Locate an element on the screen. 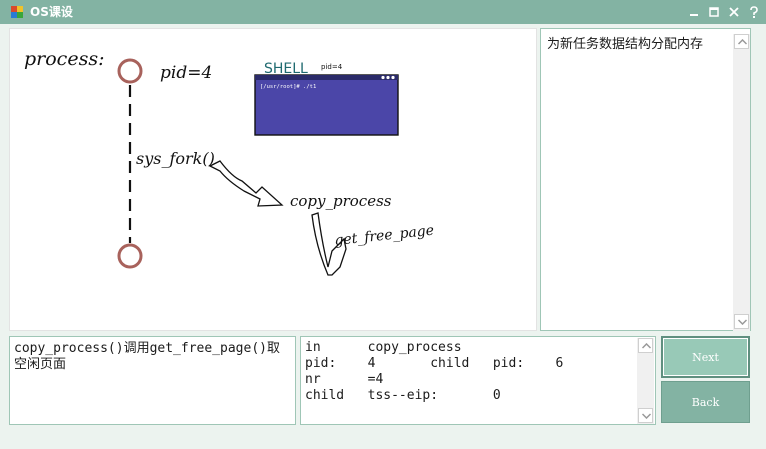 Image resolution: width=766 pixels, height=449 pixels. info-line: pid: 4 child pid: 6 is located at coordinates (434, 363).